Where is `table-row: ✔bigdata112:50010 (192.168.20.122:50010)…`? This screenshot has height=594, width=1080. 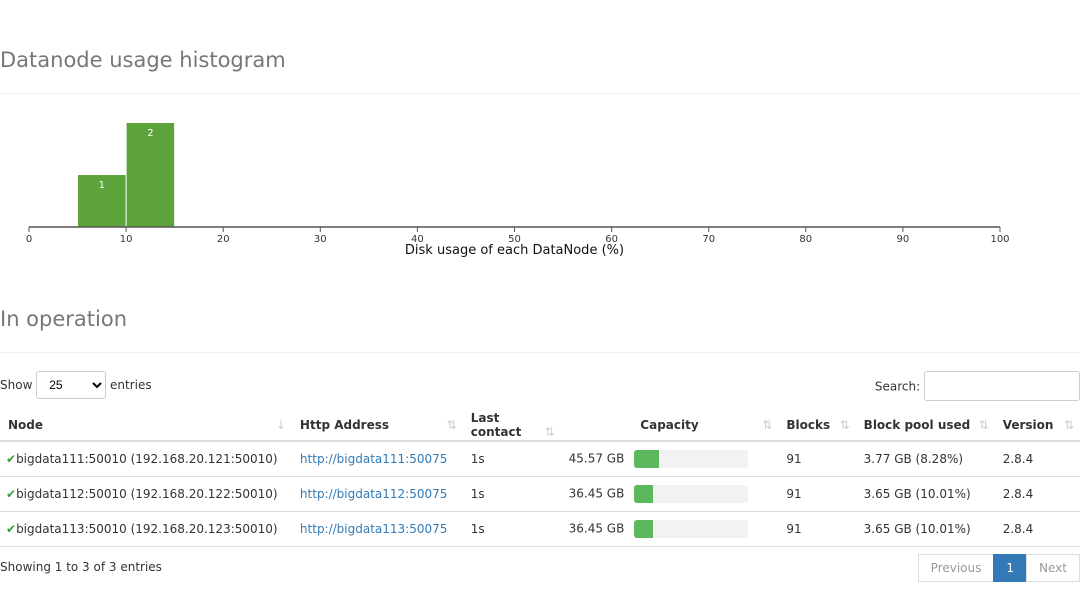 table-row: ✔bigdata112:50010 (192.168.20.122:50010)… is located at coordinates (540, 494).